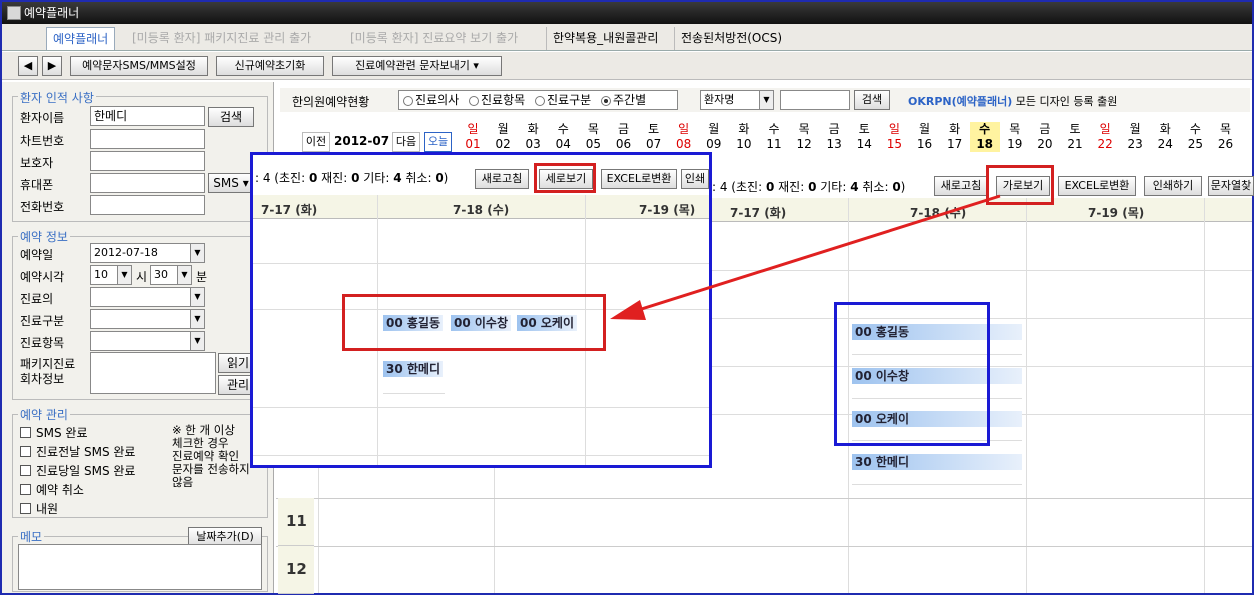 The width and height of the screenshot is (1254, 595). What do you see at coordinates (628, 310) in the screenshot?
I see `arrow-head` at bounding box center [628, 310].